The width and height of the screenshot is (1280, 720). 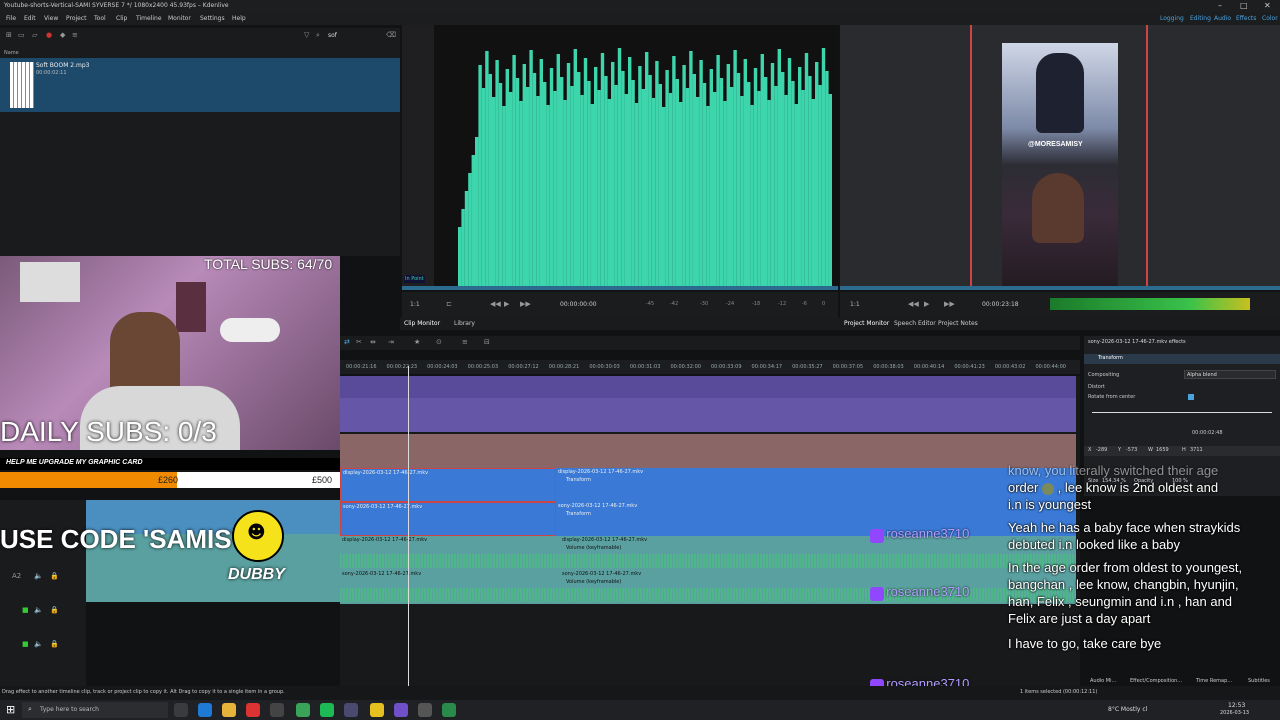 I want to click on menu-clip: Clip, so click(x=121, y=18).